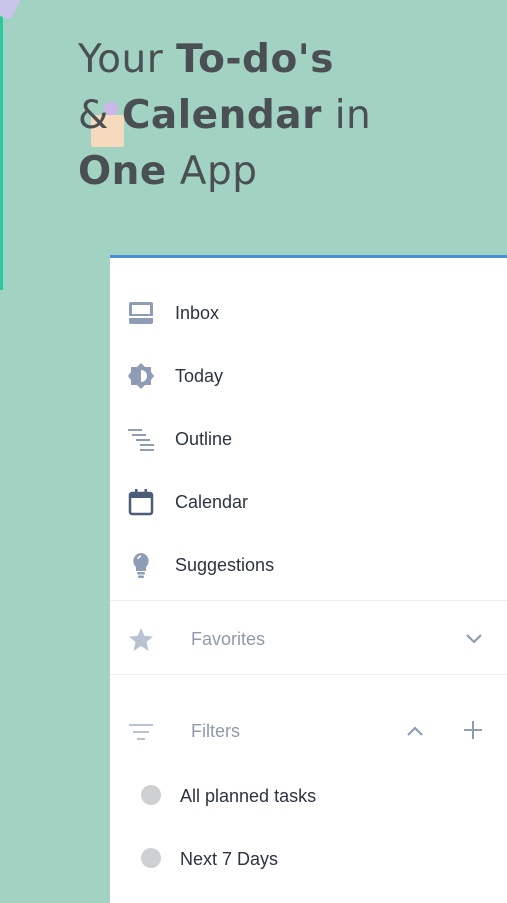 Image resolution: width=507 pixels, height=903 pixels. What do you see at coordinates (168, 171) in the screenshot?
I see `headline-line-3: One App` at bounding box center [168, 171].